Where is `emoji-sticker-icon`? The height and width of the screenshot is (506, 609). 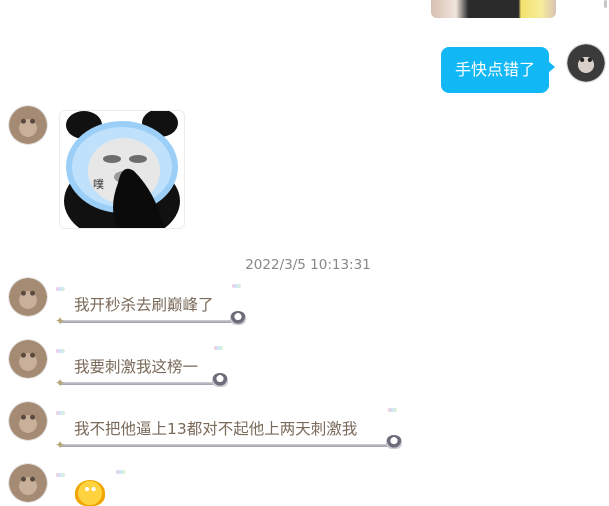
emoji-sticker-icon is located at coordinates (90, 493).